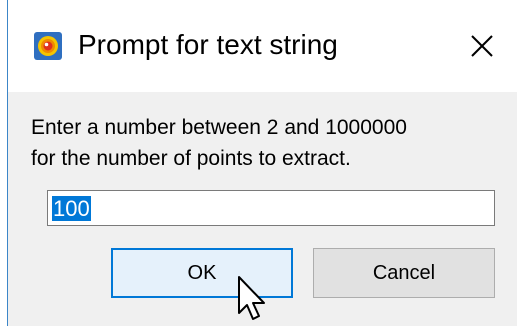  What do you see at coordinates (208, 44) in the screenshot?
I see `dialog-title: Prompt for text string` at bounding box center [208, 44].